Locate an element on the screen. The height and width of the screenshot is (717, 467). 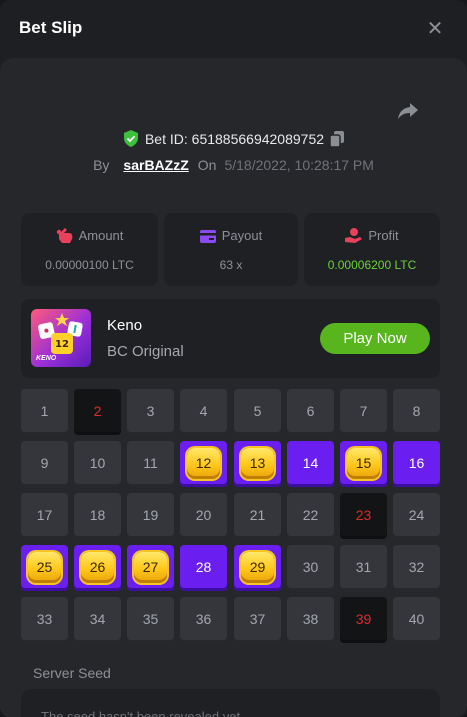
keno-tile-26: 26 is located at coordinates (97, 568).